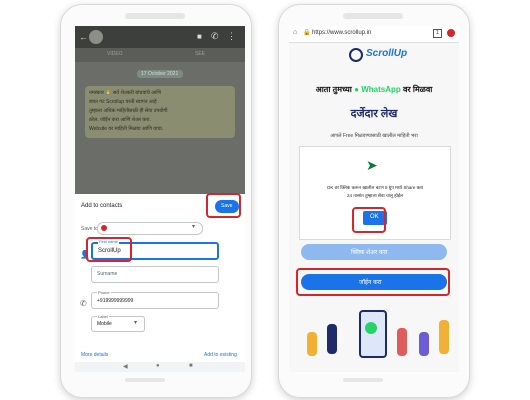  I want to click on right-phone-speaker, so click(373, 16).